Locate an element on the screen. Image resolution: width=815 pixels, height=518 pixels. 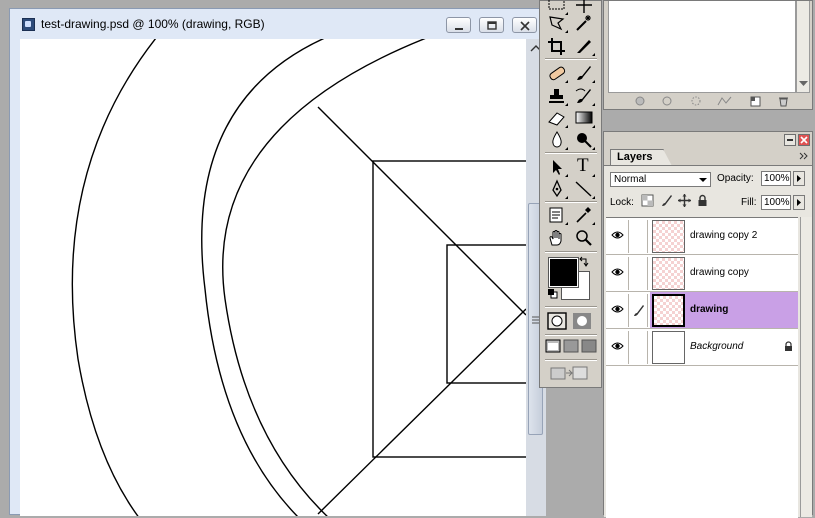
restore-button is located at coordinates (491, 25).